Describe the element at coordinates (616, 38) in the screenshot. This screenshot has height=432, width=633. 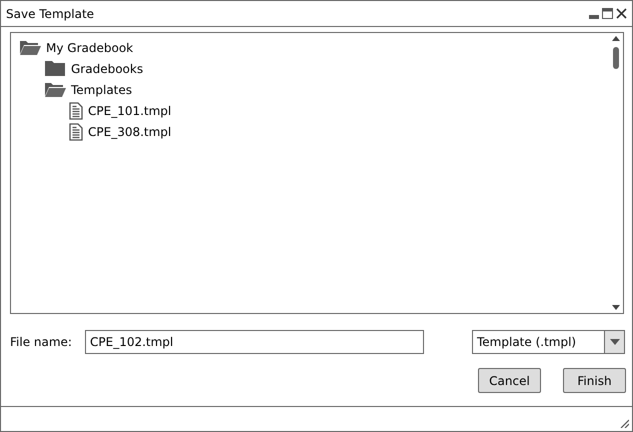
I see `scroll-up-icon` at that location.